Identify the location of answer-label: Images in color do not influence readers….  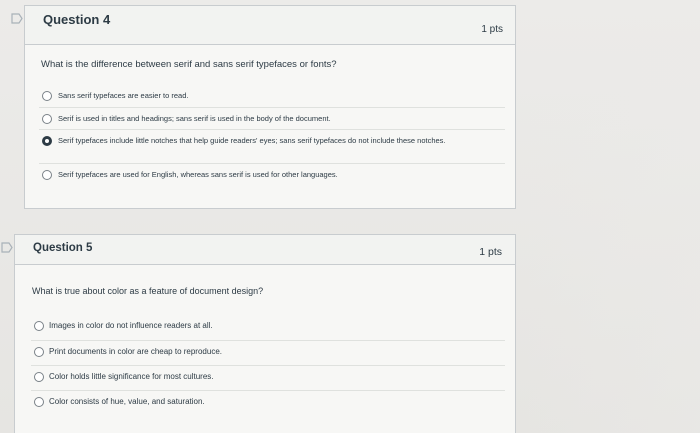
(131, 325).